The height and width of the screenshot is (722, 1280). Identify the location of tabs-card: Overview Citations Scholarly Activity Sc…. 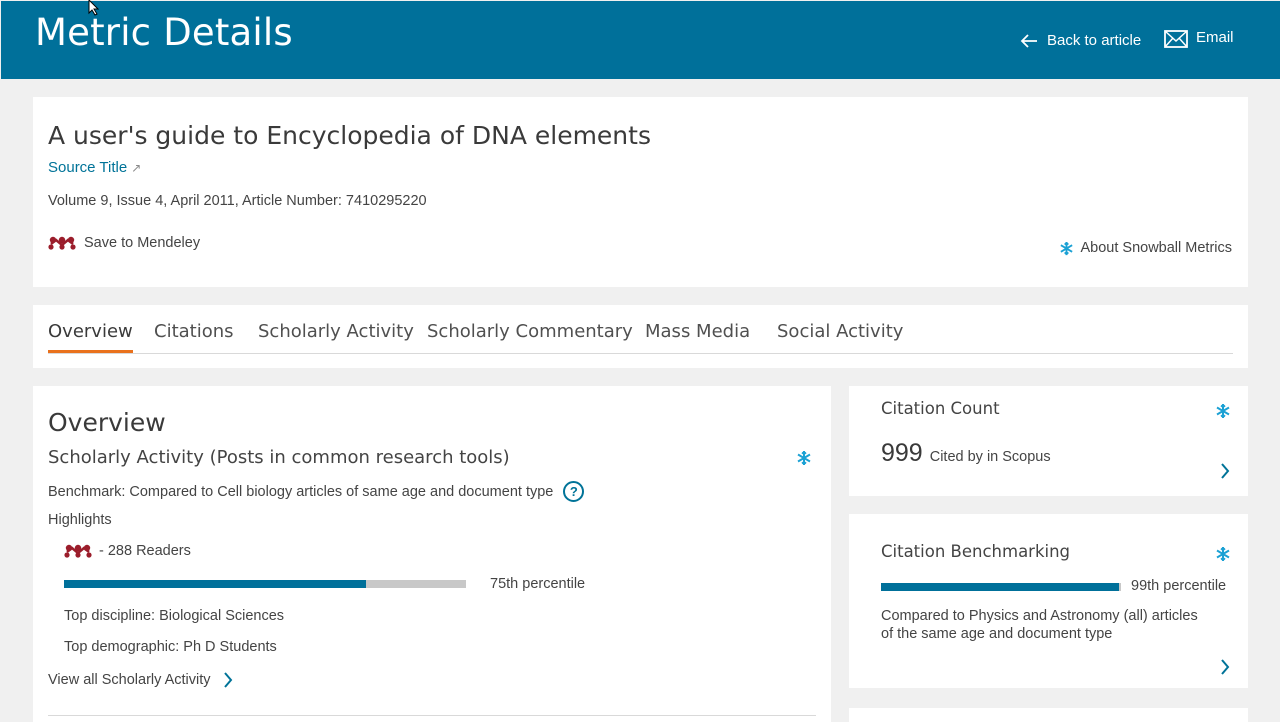
(640, 336).